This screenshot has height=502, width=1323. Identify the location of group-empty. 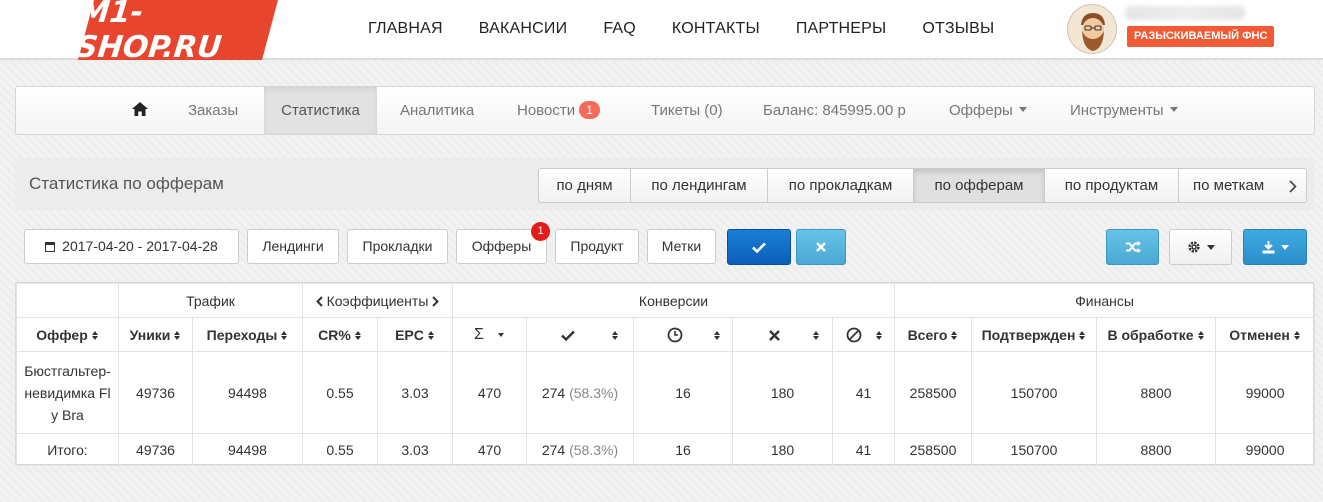
(67, 300).